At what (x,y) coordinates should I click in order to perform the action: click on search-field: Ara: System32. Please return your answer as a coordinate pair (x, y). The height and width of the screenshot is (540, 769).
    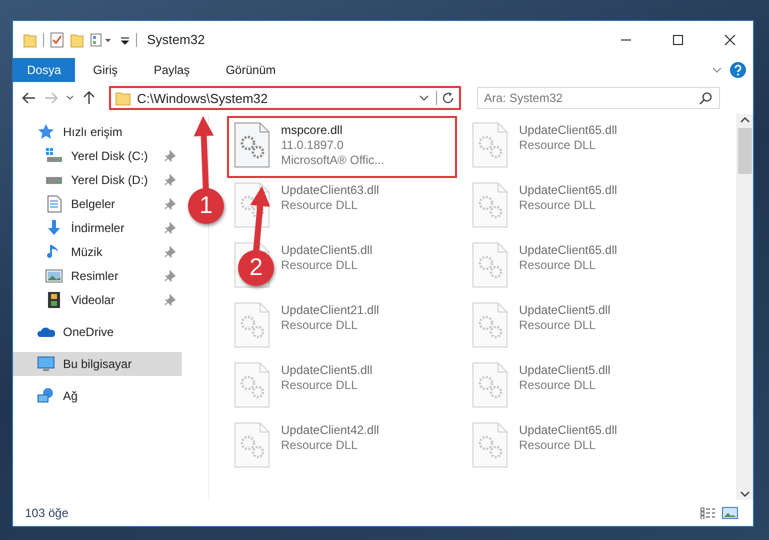
    Looking at the image, I should click on (598, 98).